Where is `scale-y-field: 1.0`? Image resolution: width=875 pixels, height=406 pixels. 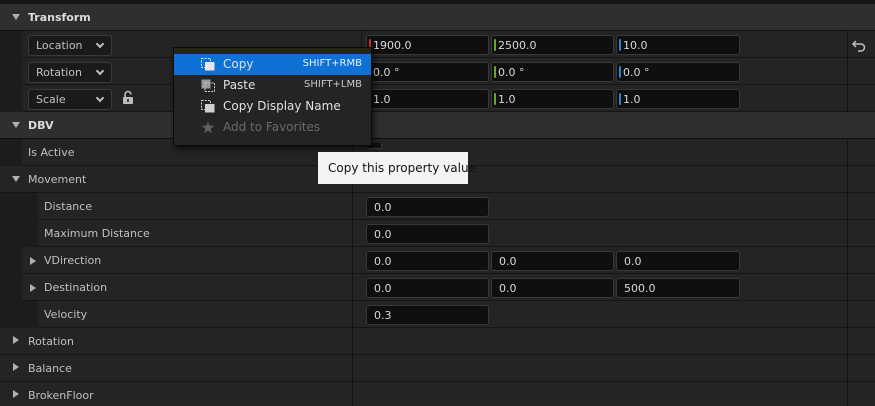 scale-y-field: 1.0 is located at coordinates (552, 99).